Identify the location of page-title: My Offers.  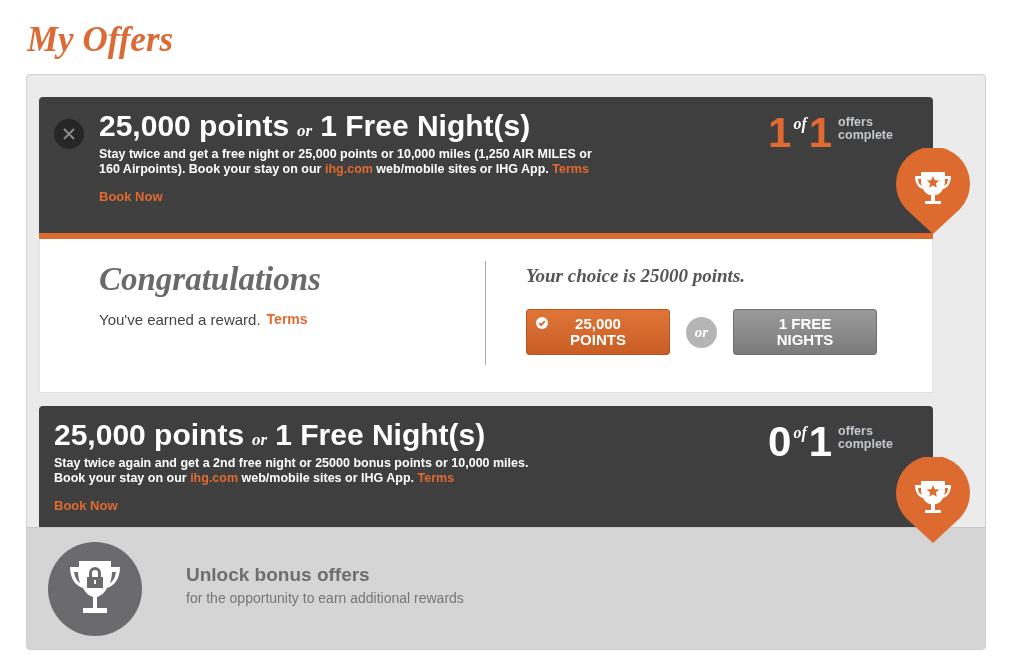
(101, 40).